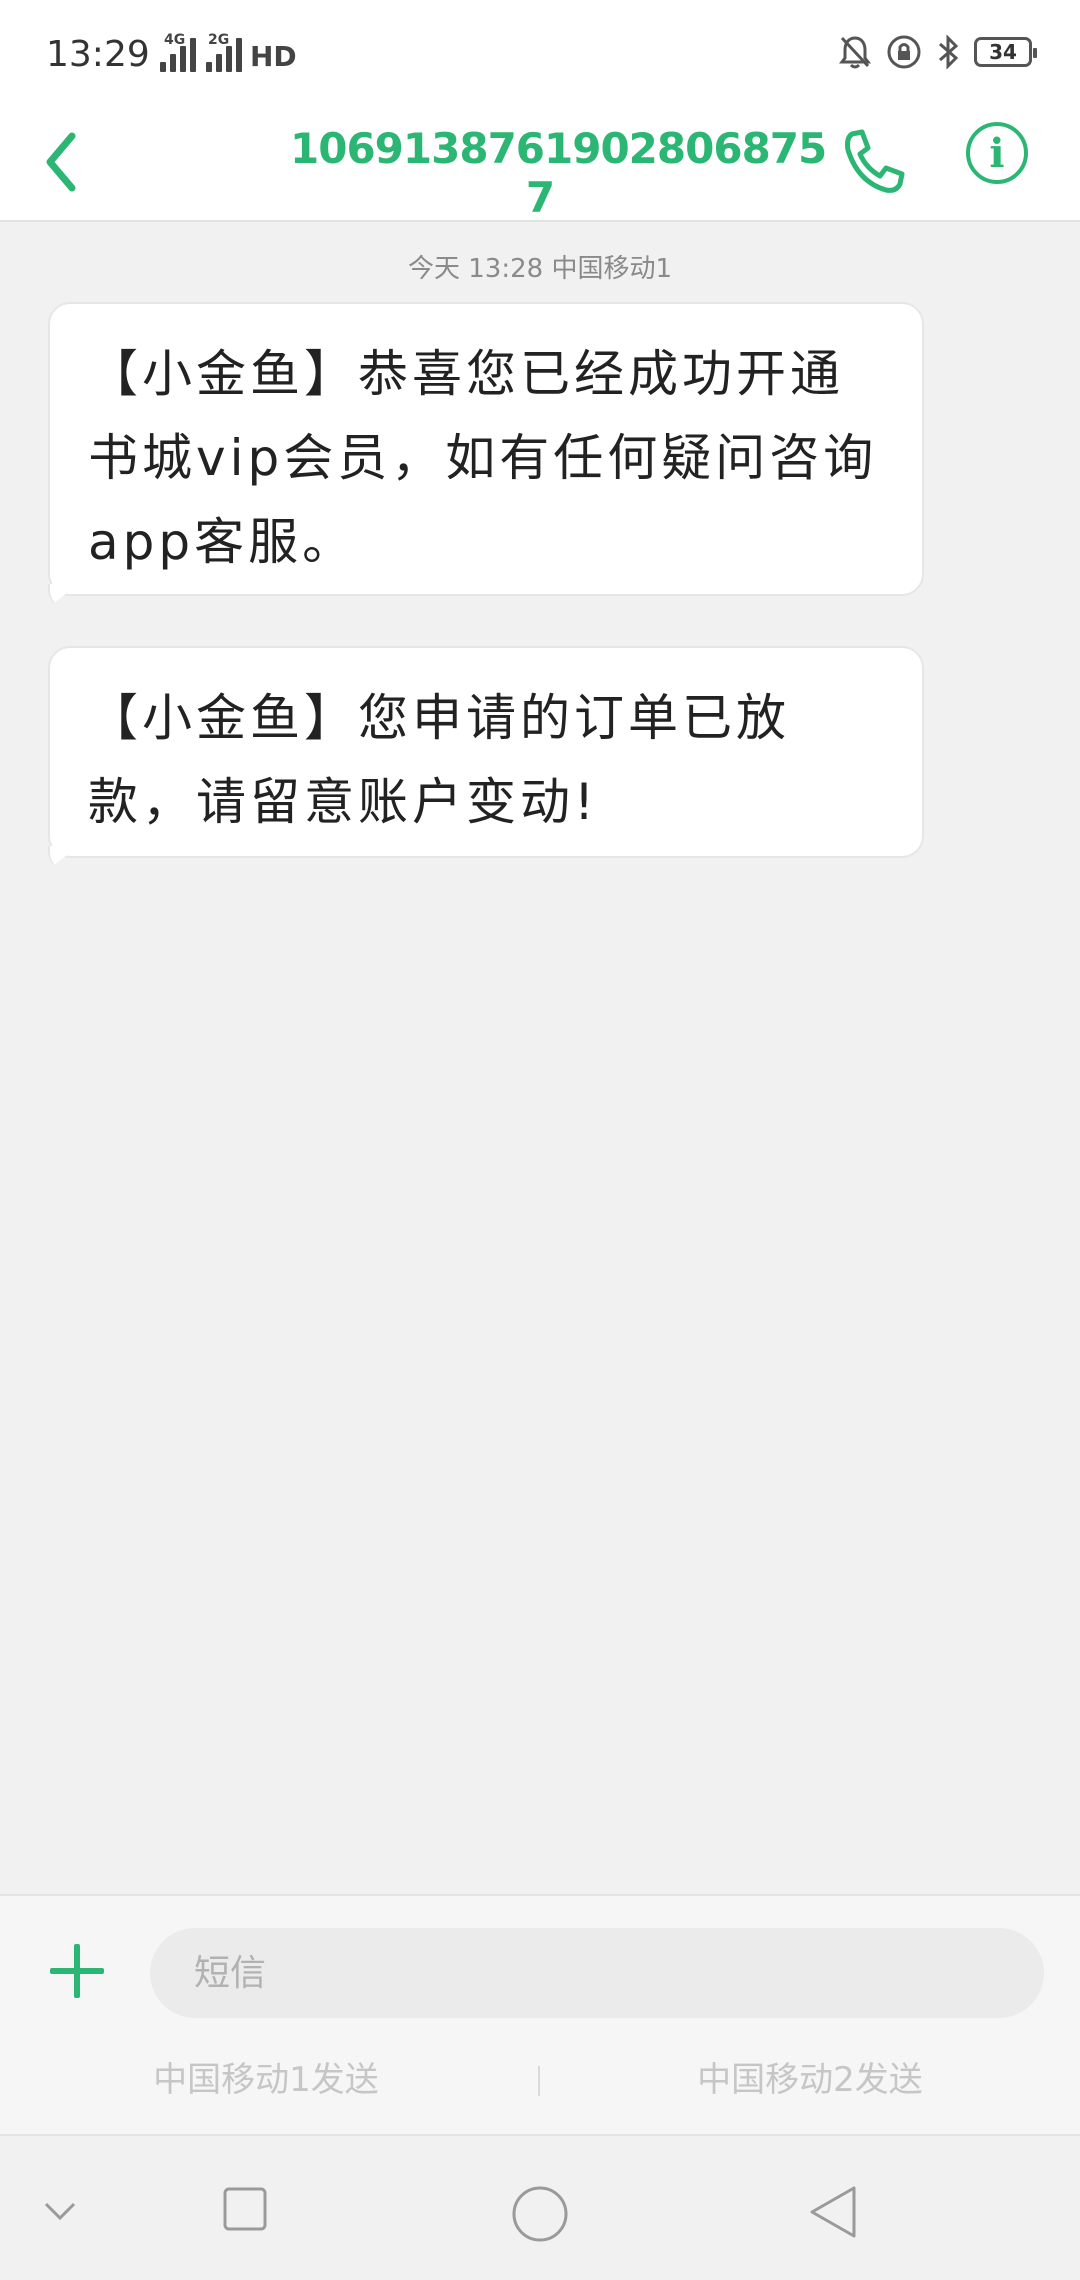 This screenshot has width=1080, height=2280. What do you see at coordinates (949, 52) in the screenshot?
I see `bluetooth-icon` at bounding box center [949, 52].